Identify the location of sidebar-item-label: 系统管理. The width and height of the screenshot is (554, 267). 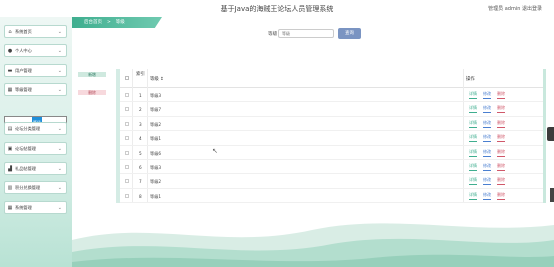
(23, 207).